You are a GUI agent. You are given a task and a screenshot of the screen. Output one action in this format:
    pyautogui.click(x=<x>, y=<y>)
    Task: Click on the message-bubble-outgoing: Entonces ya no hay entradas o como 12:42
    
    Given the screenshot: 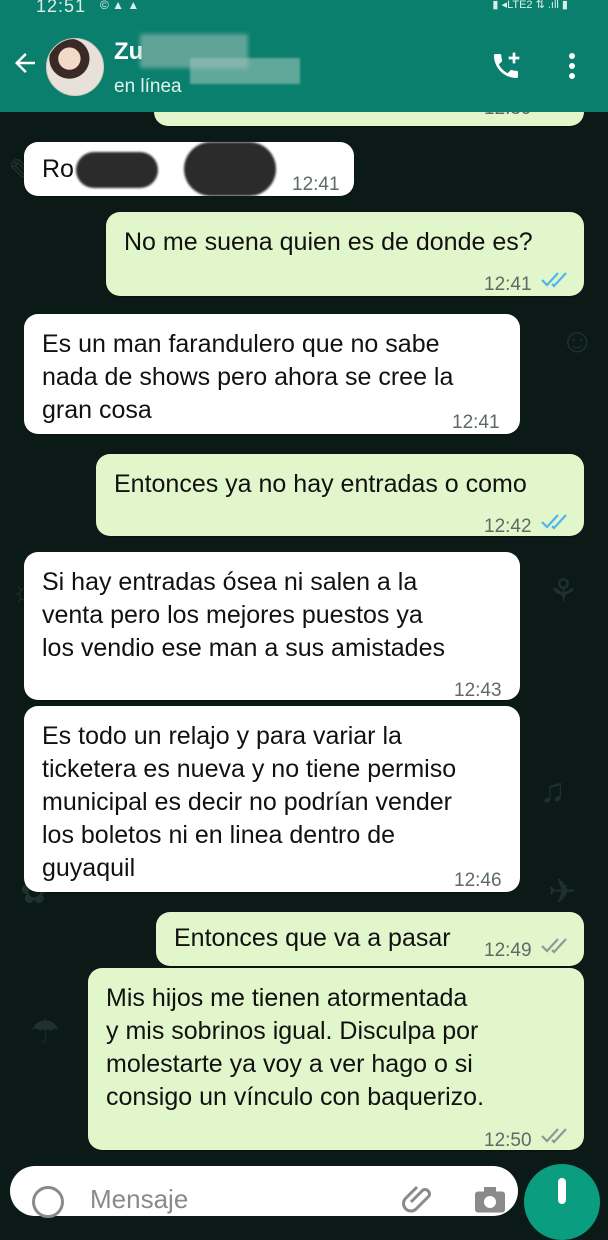 What is the action you would take?
    pyautogui.click(x=340, y=495)
    